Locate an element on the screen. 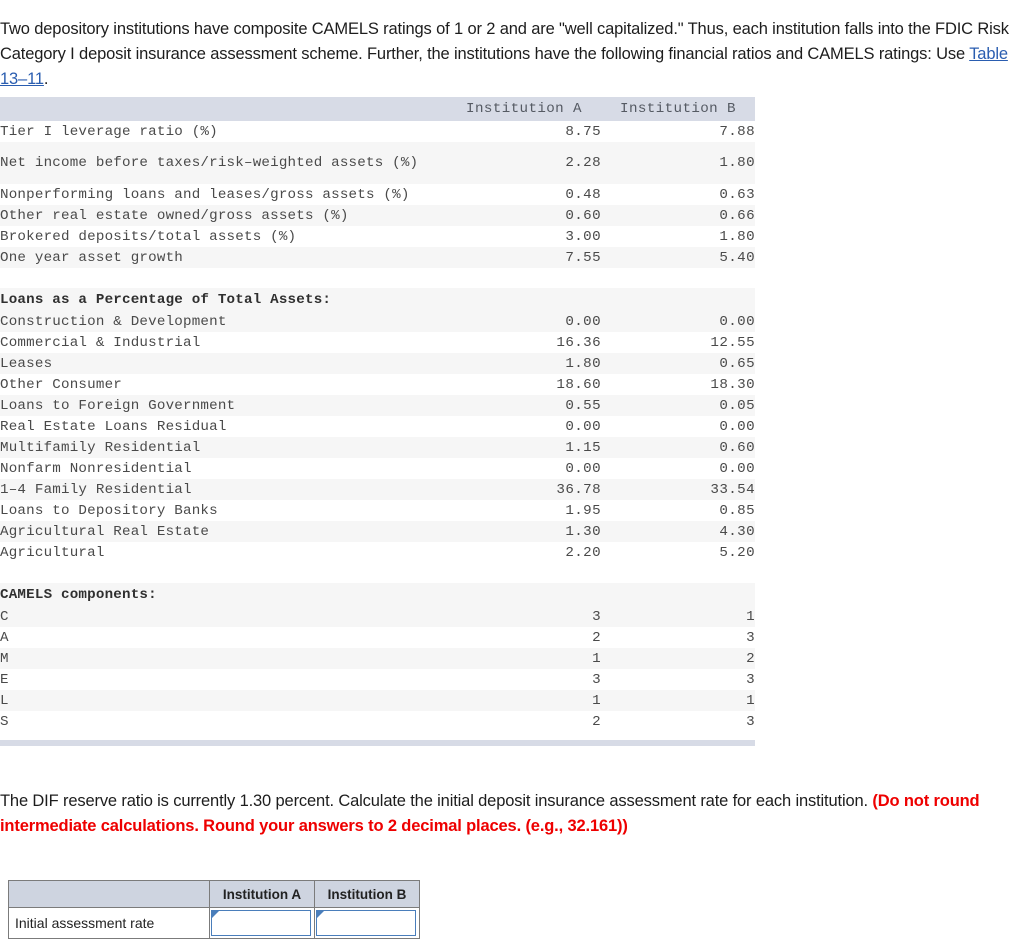  row-label: S is located at coordinates (223, 721).